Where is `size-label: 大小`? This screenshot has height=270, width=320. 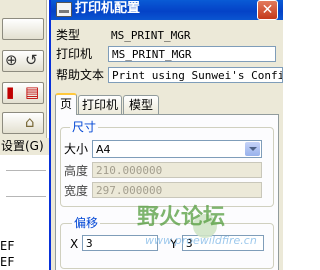 size-label: 大小 is located at coordinates (76, 149).